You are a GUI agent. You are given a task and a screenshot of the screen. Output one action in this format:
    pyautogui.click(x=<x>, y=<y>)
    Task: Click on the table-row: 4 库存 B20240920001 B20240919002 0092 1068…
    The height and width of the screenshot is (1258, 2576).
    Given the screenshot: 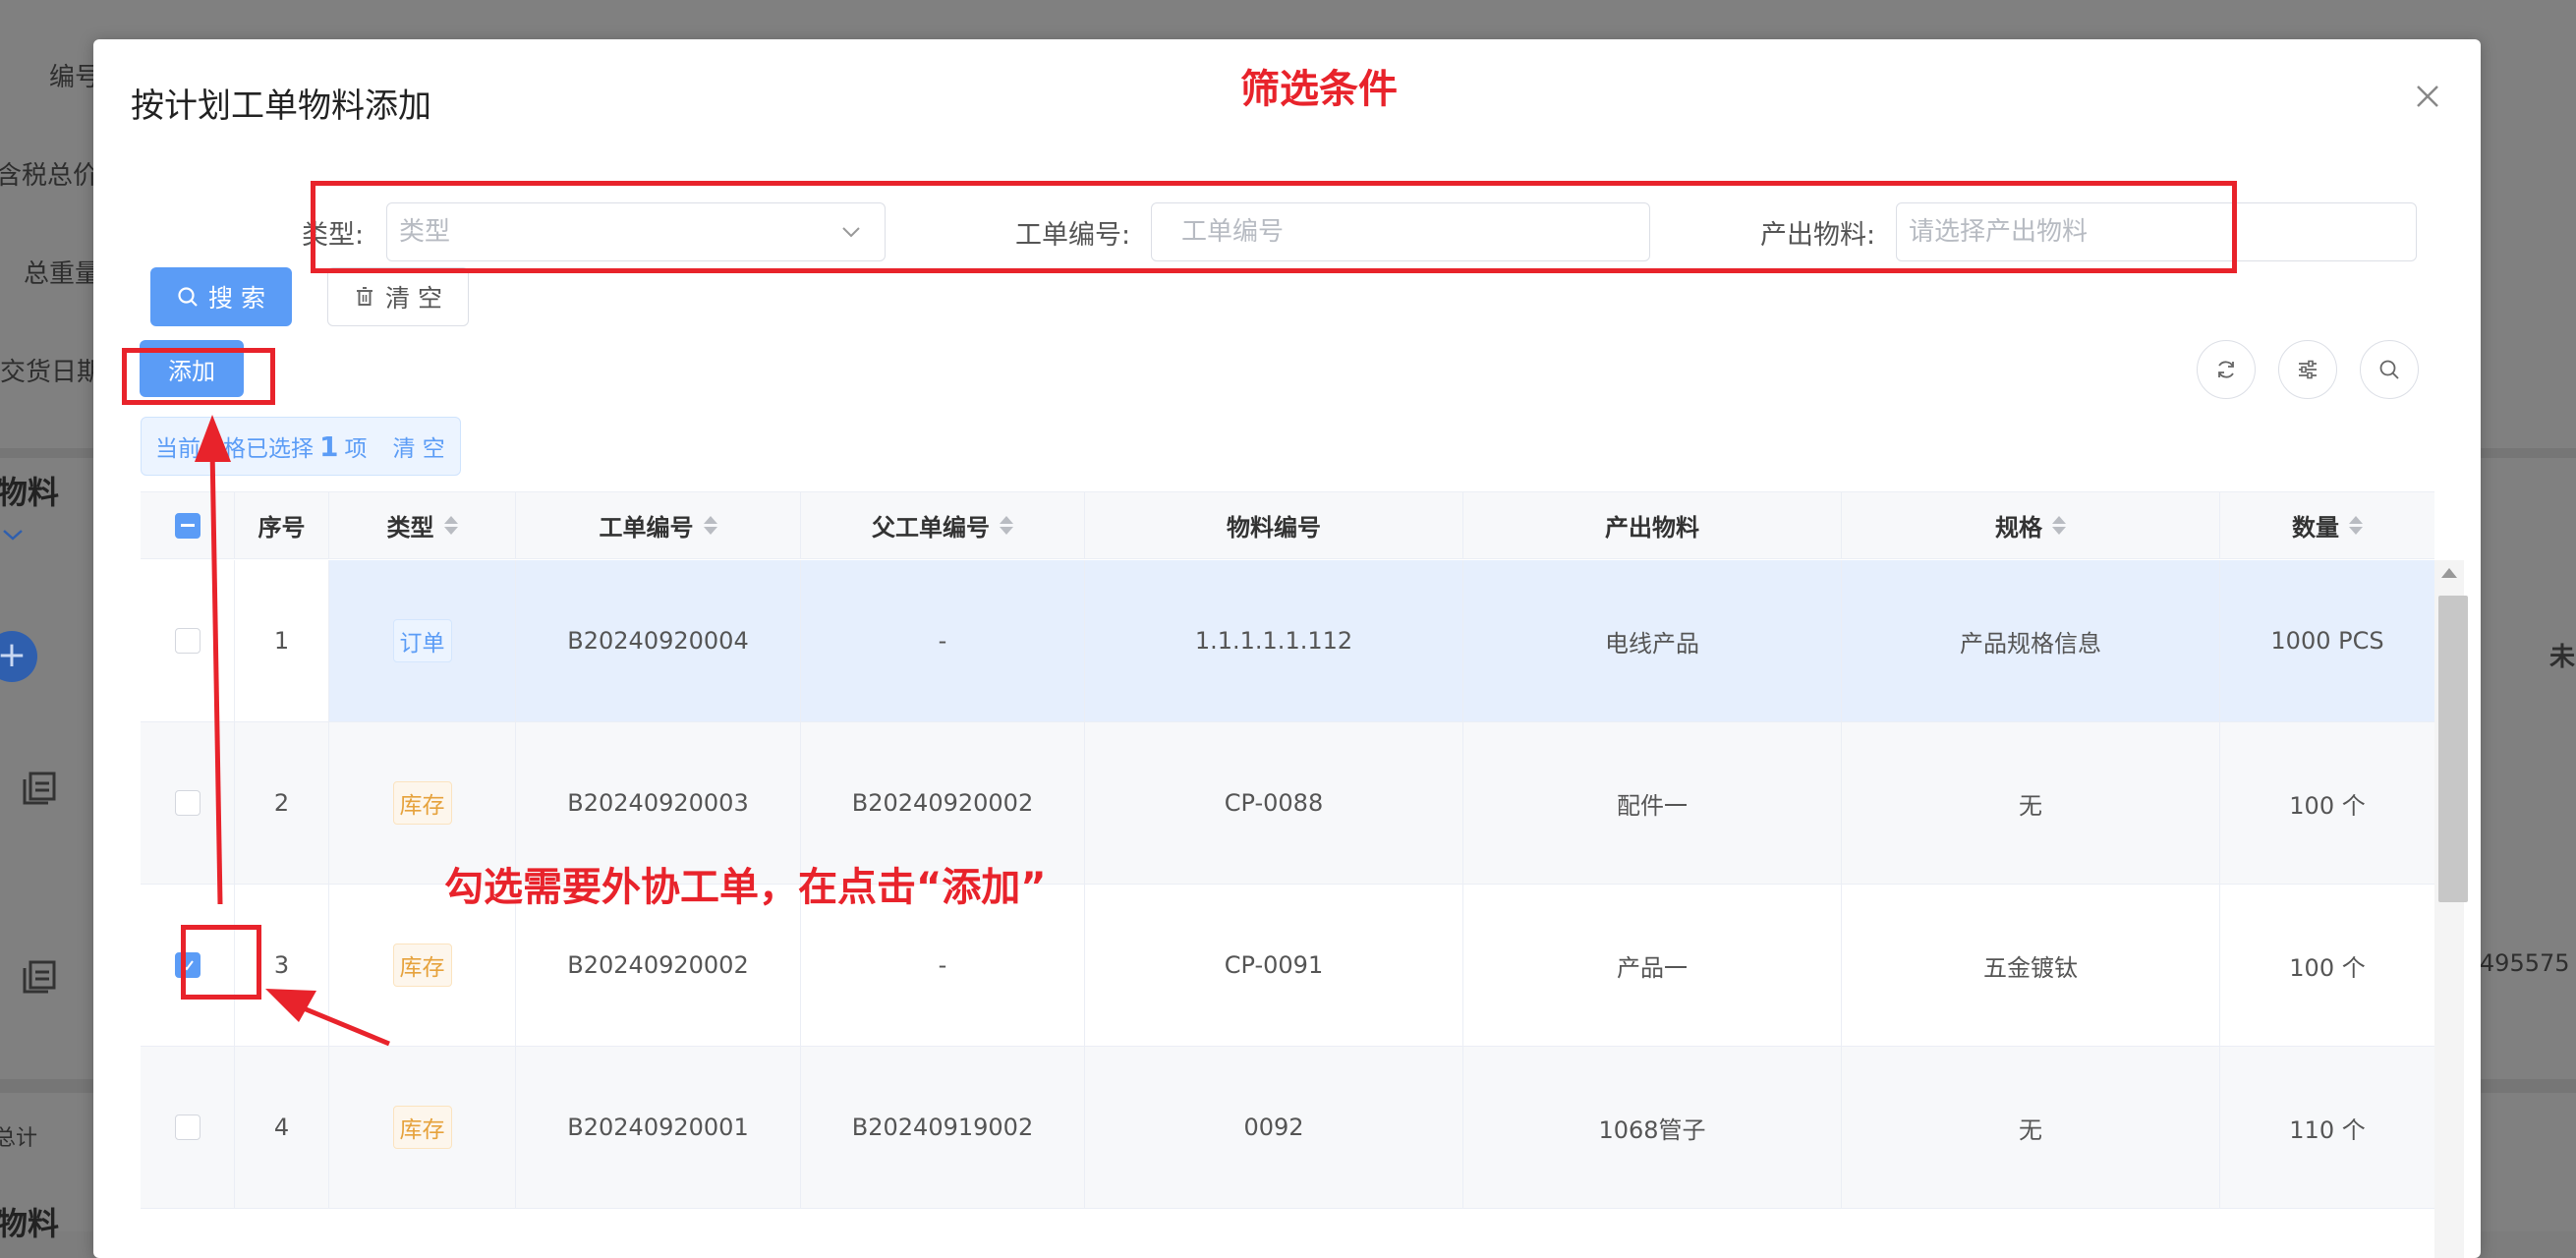 What is the action you would take?
    pyautogui.click(x=1288, y=1128)
    